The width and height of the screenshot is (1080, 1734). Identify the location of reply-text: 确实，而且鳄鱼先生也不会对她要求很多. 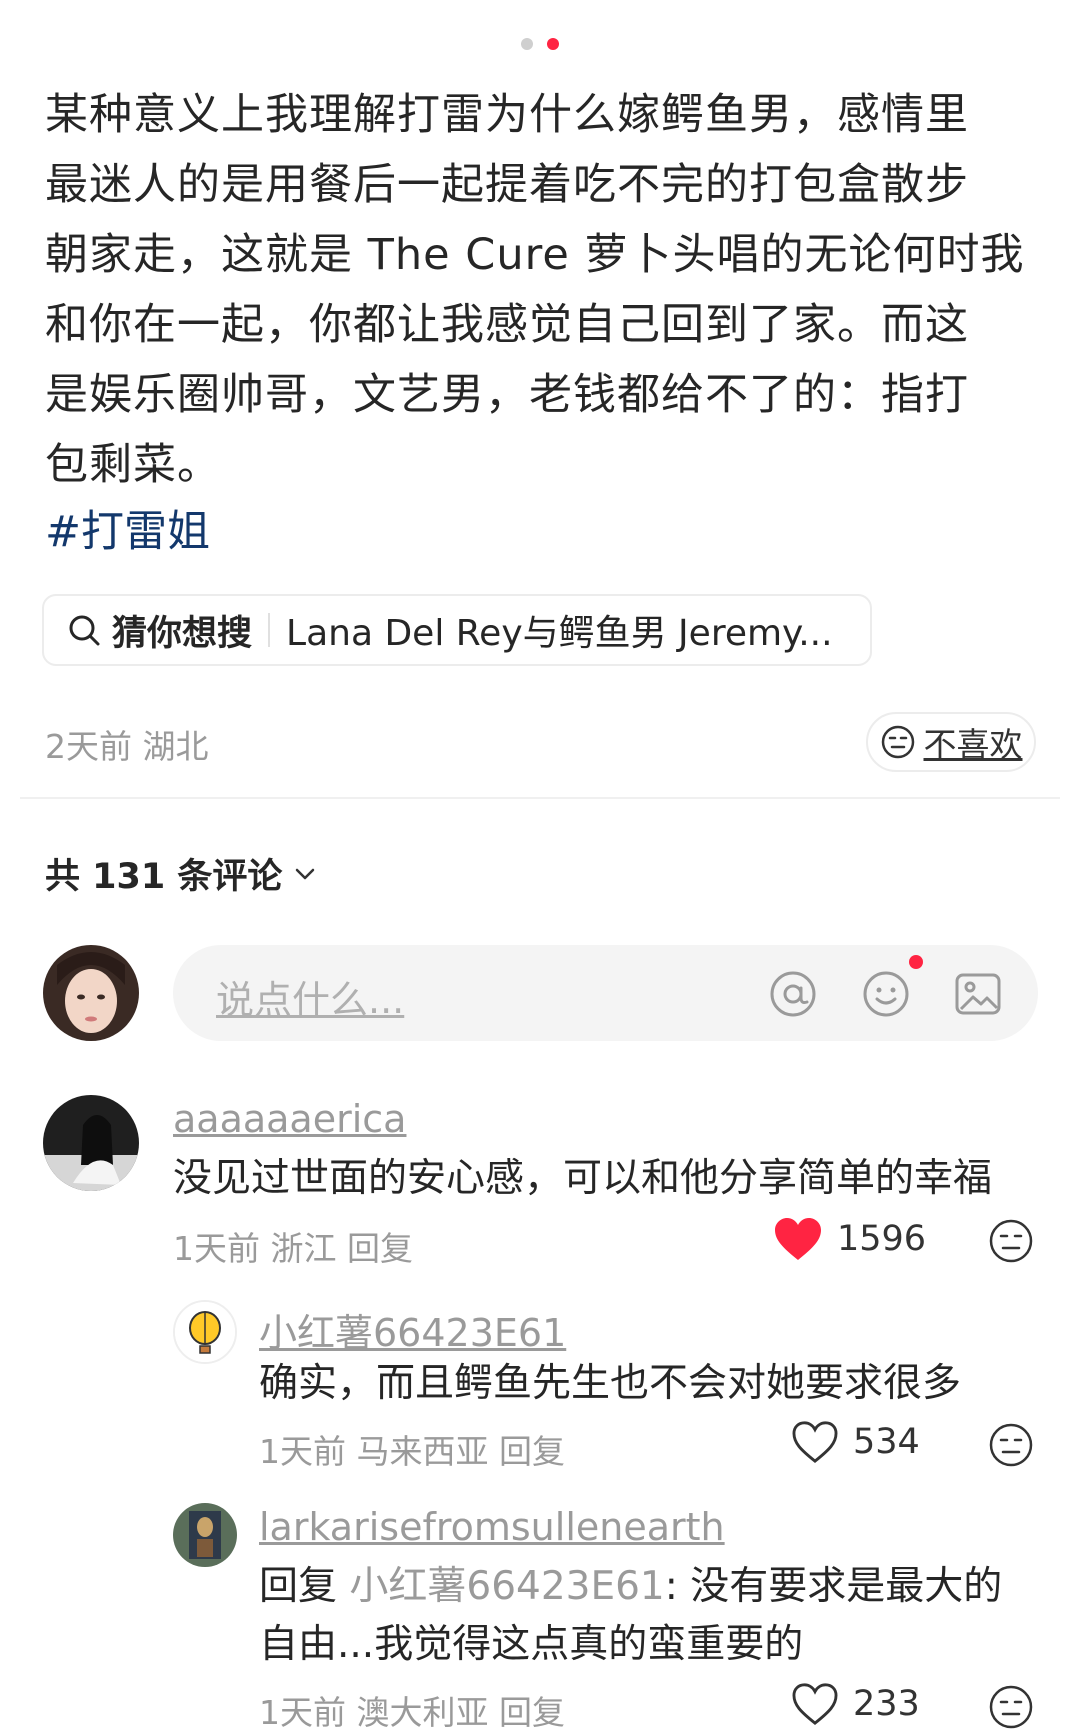
(610, 1383).